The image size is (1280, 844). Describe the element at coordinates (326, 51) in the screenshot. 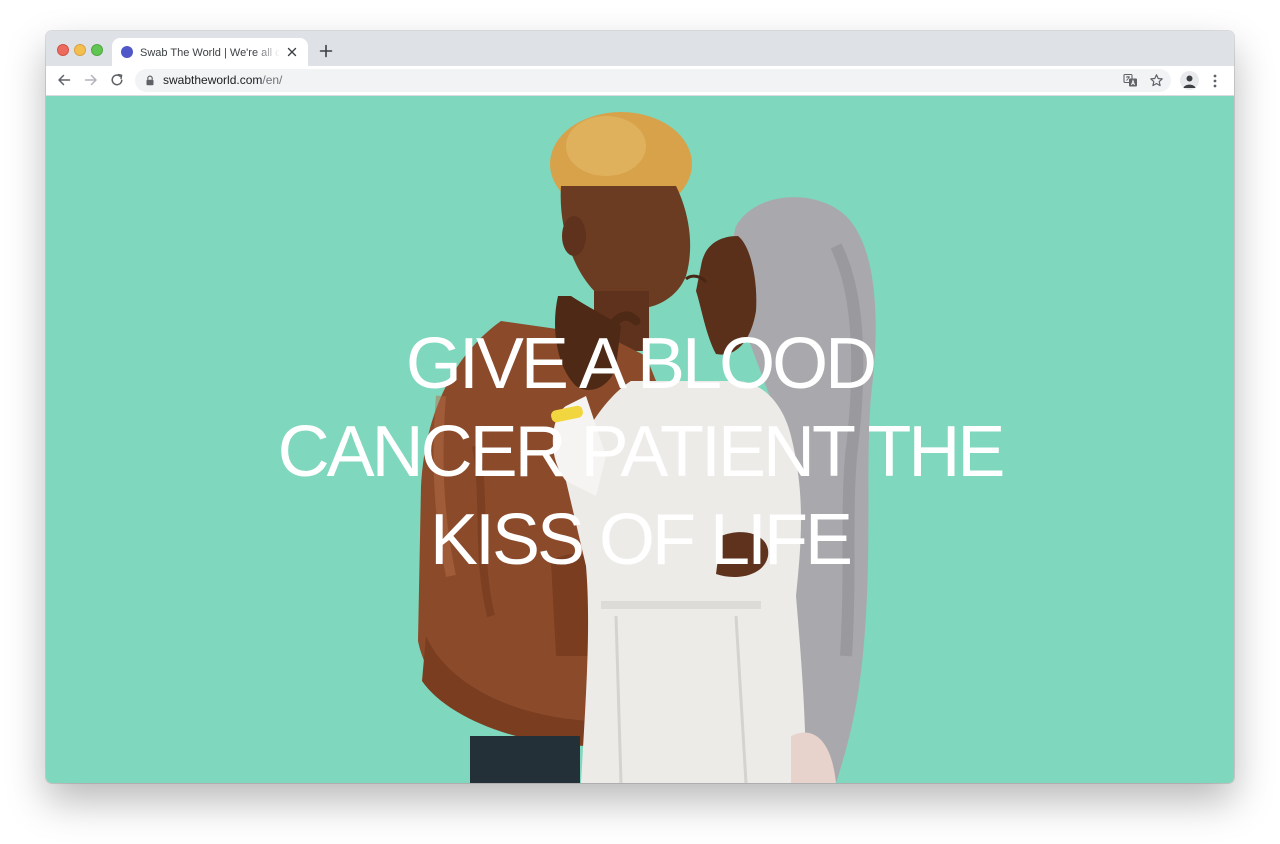

I see `plus-icon` at that location.